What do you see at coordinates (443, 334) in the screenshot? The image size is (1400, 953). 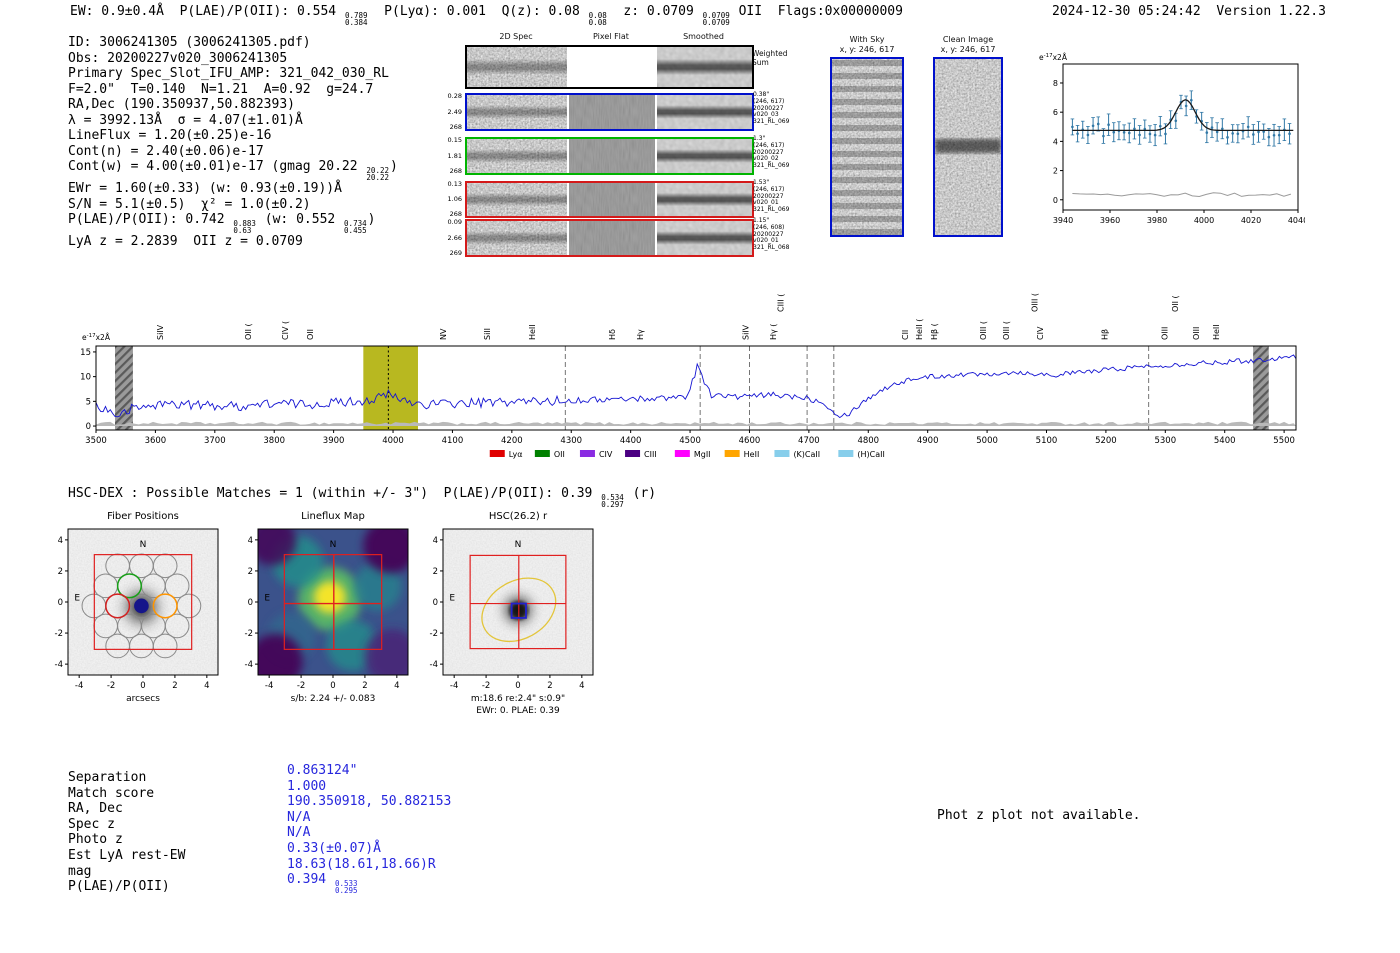 I see `emission-line-label: NV` at bounding box center [443, 334].